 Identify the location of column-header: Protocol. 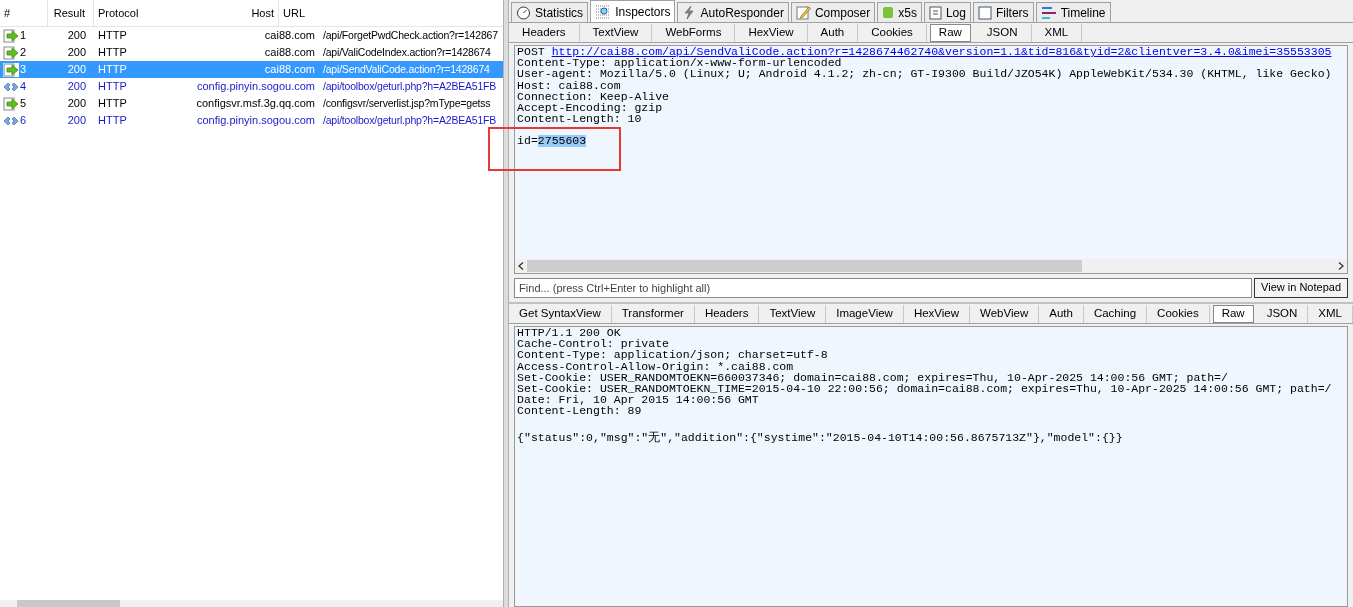
(124, 13).